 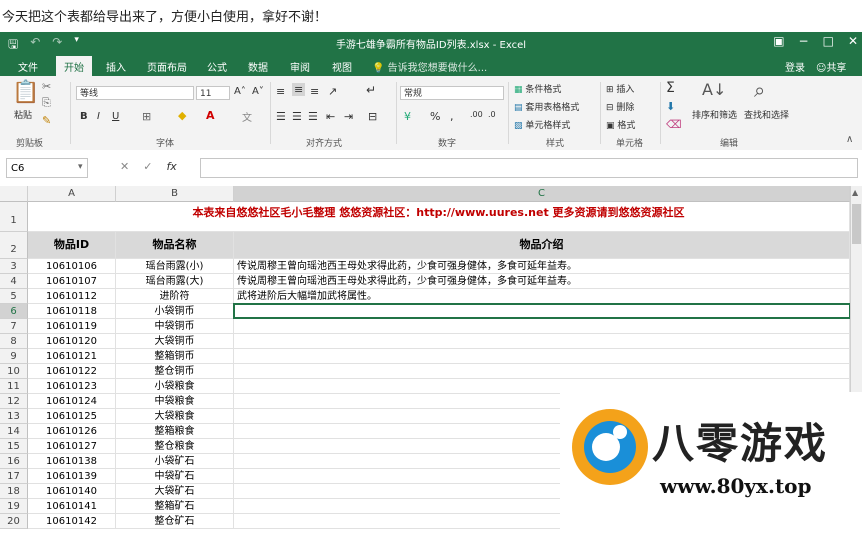 I want to click on font-name-combo: 等线, so click(x=135, y=93).